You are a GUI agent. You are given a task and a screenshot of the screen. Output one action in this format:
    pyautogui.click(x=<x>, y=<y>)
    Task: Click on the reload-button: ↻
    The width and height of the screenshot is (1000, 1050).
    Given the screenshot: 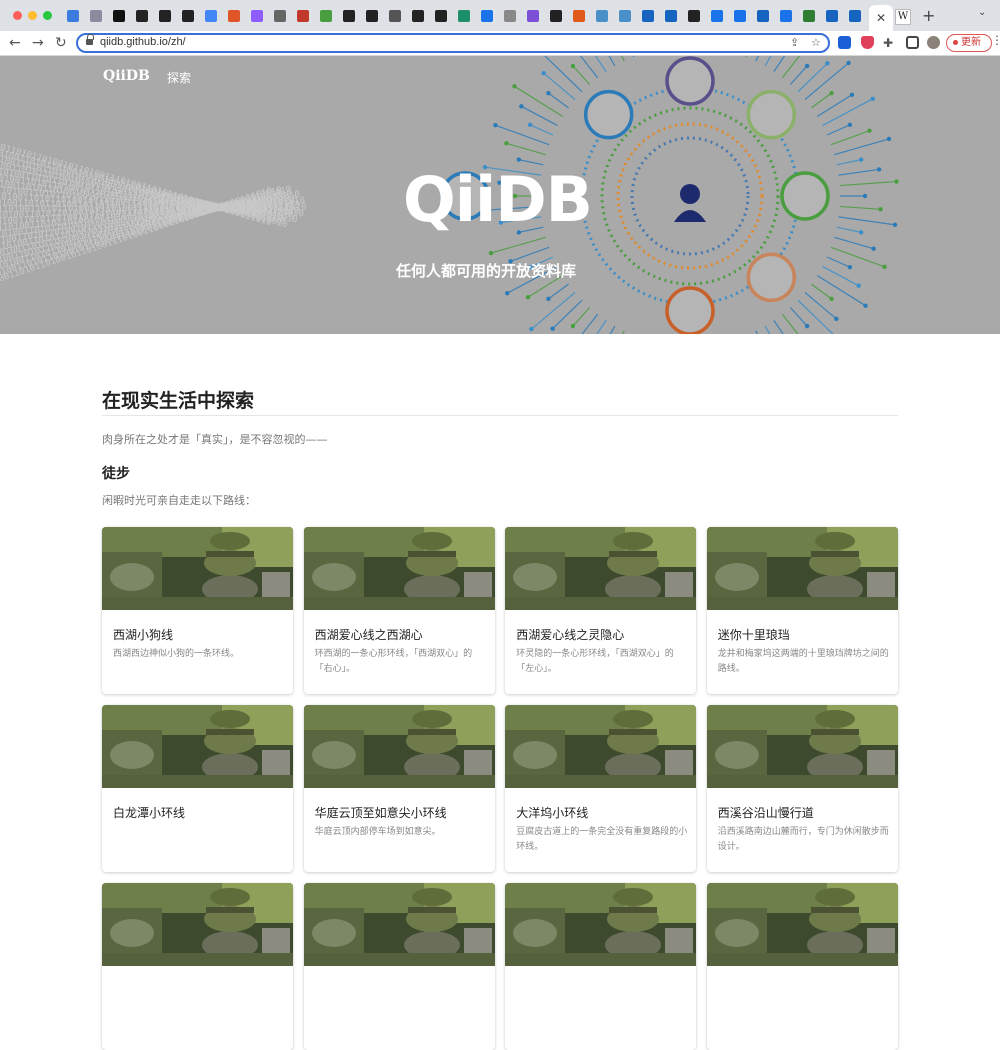 What is the action you would take?
    pyautogui.click(x=61, y=43)
    